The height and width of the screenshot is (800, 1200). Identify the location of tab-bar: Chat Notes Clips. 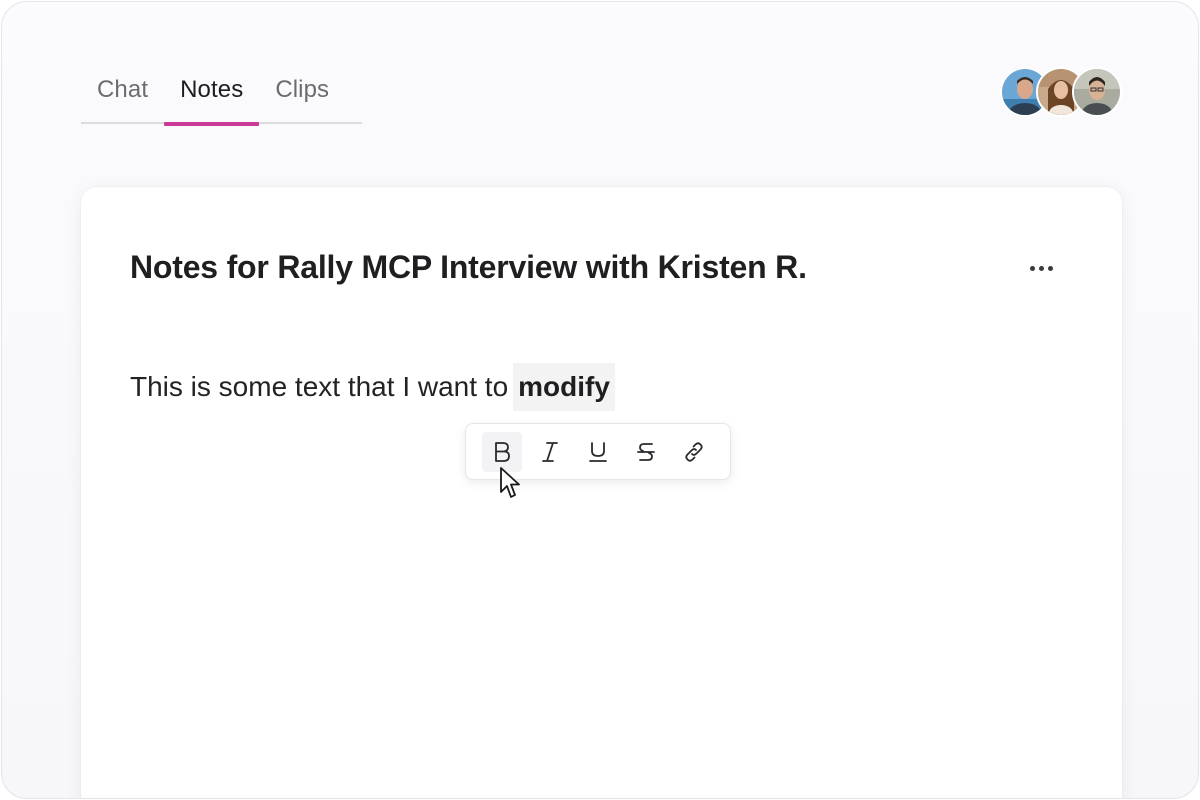
(221, 96).